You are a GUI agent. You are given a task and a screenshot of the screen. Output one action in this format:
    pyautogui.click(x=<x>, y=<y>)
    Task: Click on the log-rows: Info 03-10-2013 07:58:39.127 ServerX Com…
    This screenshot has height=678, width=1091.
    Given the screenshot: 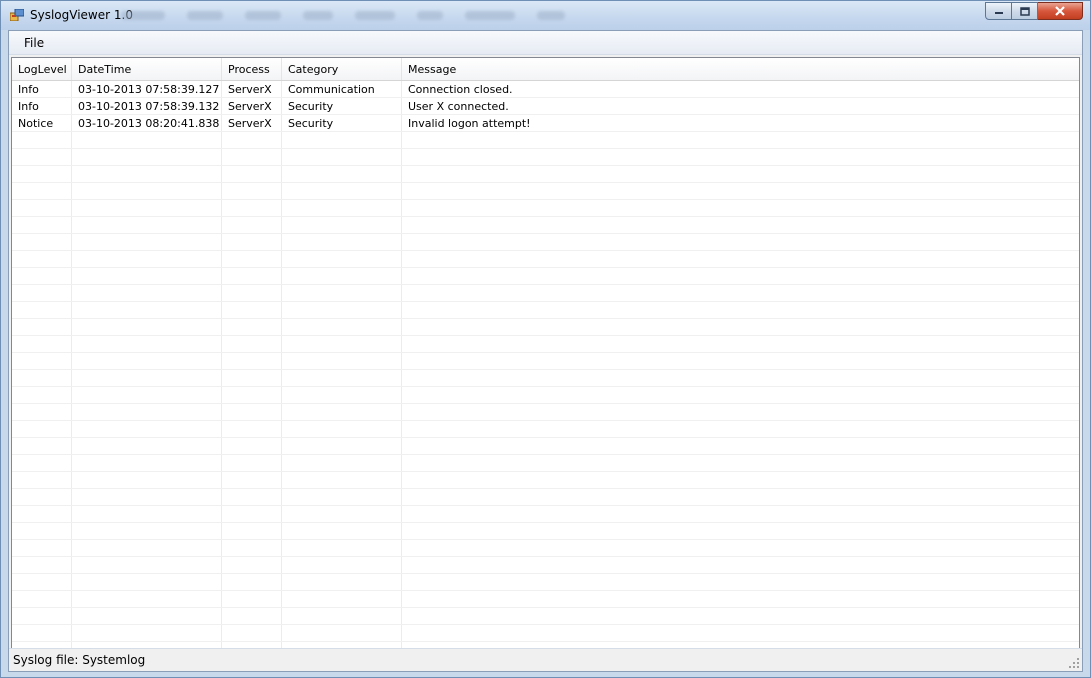 What is the action you would take?
    pyautogui.click(x=545, y=106)
    